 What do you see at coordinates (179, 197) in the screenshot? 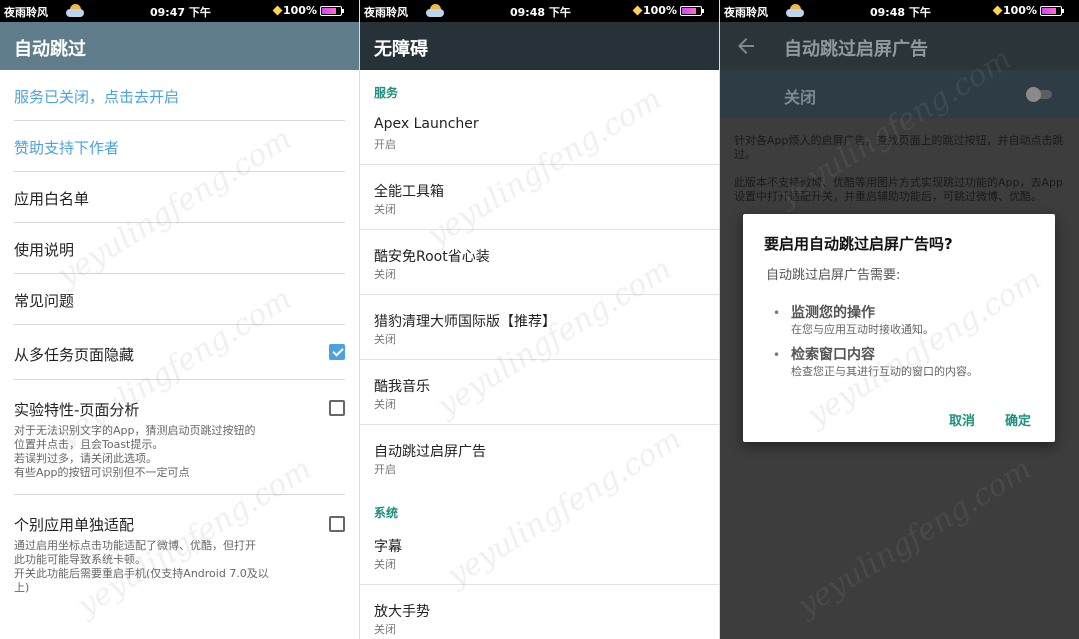
I see `whitelist-item: 应用白名单` at bounding box center [179, 197].